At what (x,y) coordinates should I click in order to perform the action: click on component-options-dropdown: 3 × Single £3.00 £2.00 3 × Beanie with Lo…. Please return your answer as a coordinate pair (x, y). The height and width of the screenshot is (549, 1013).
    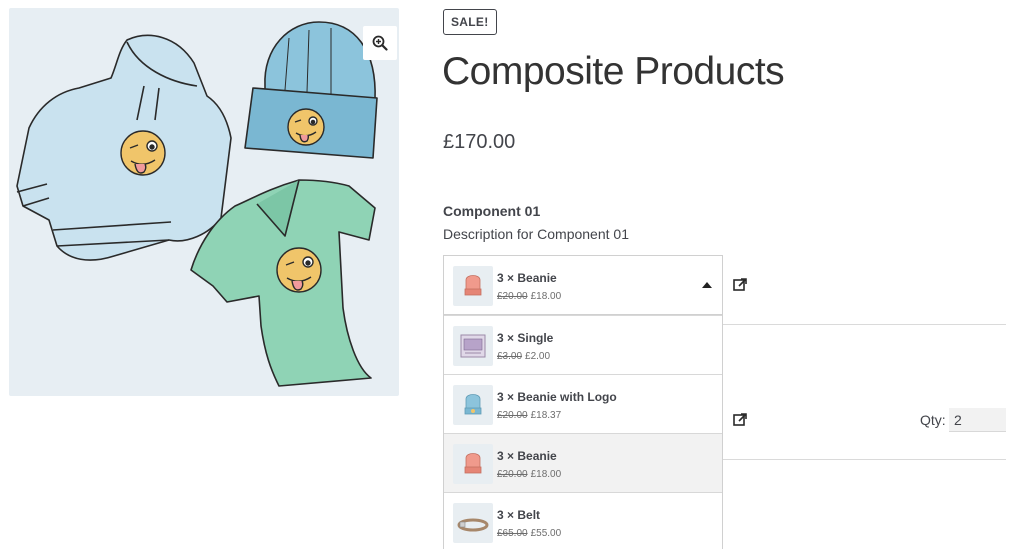
    Looking at the image, I should click on (583, 431).